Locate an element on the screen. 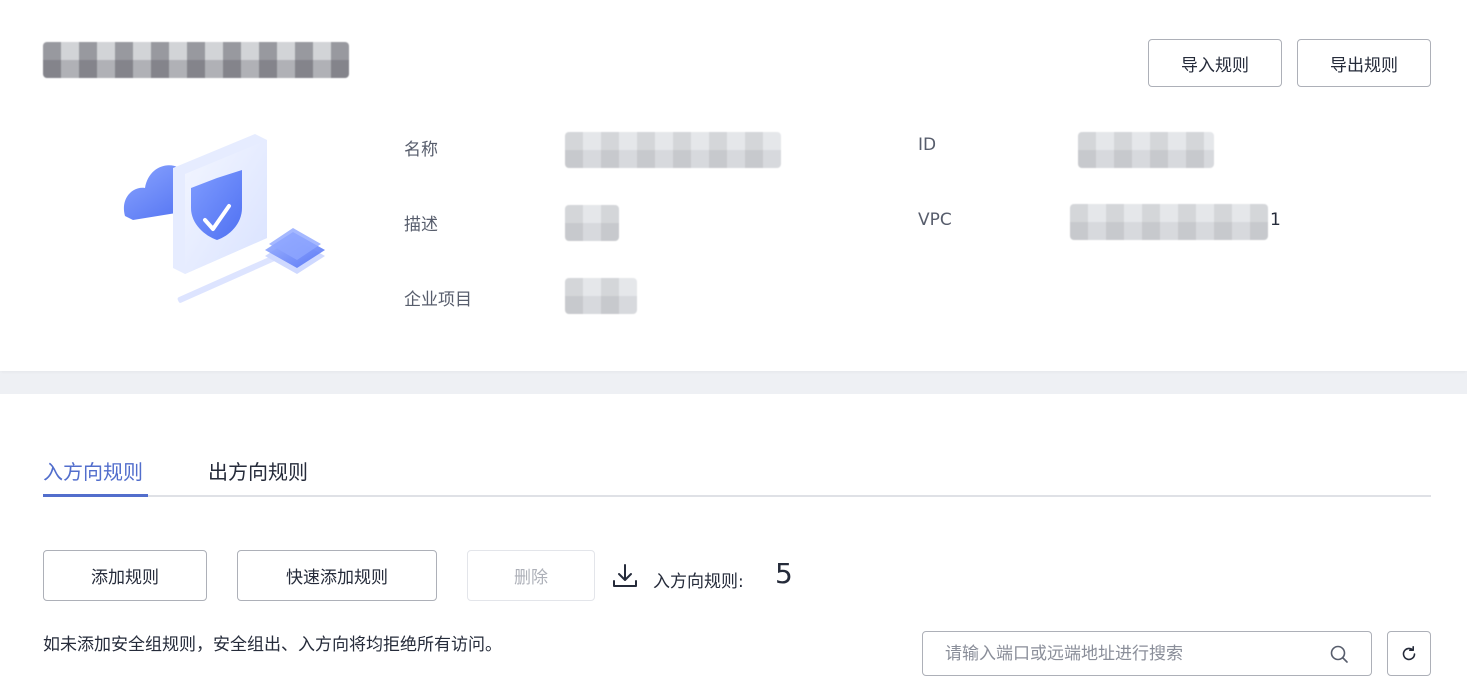  id-label: ID is located at coordinates (927, 145).